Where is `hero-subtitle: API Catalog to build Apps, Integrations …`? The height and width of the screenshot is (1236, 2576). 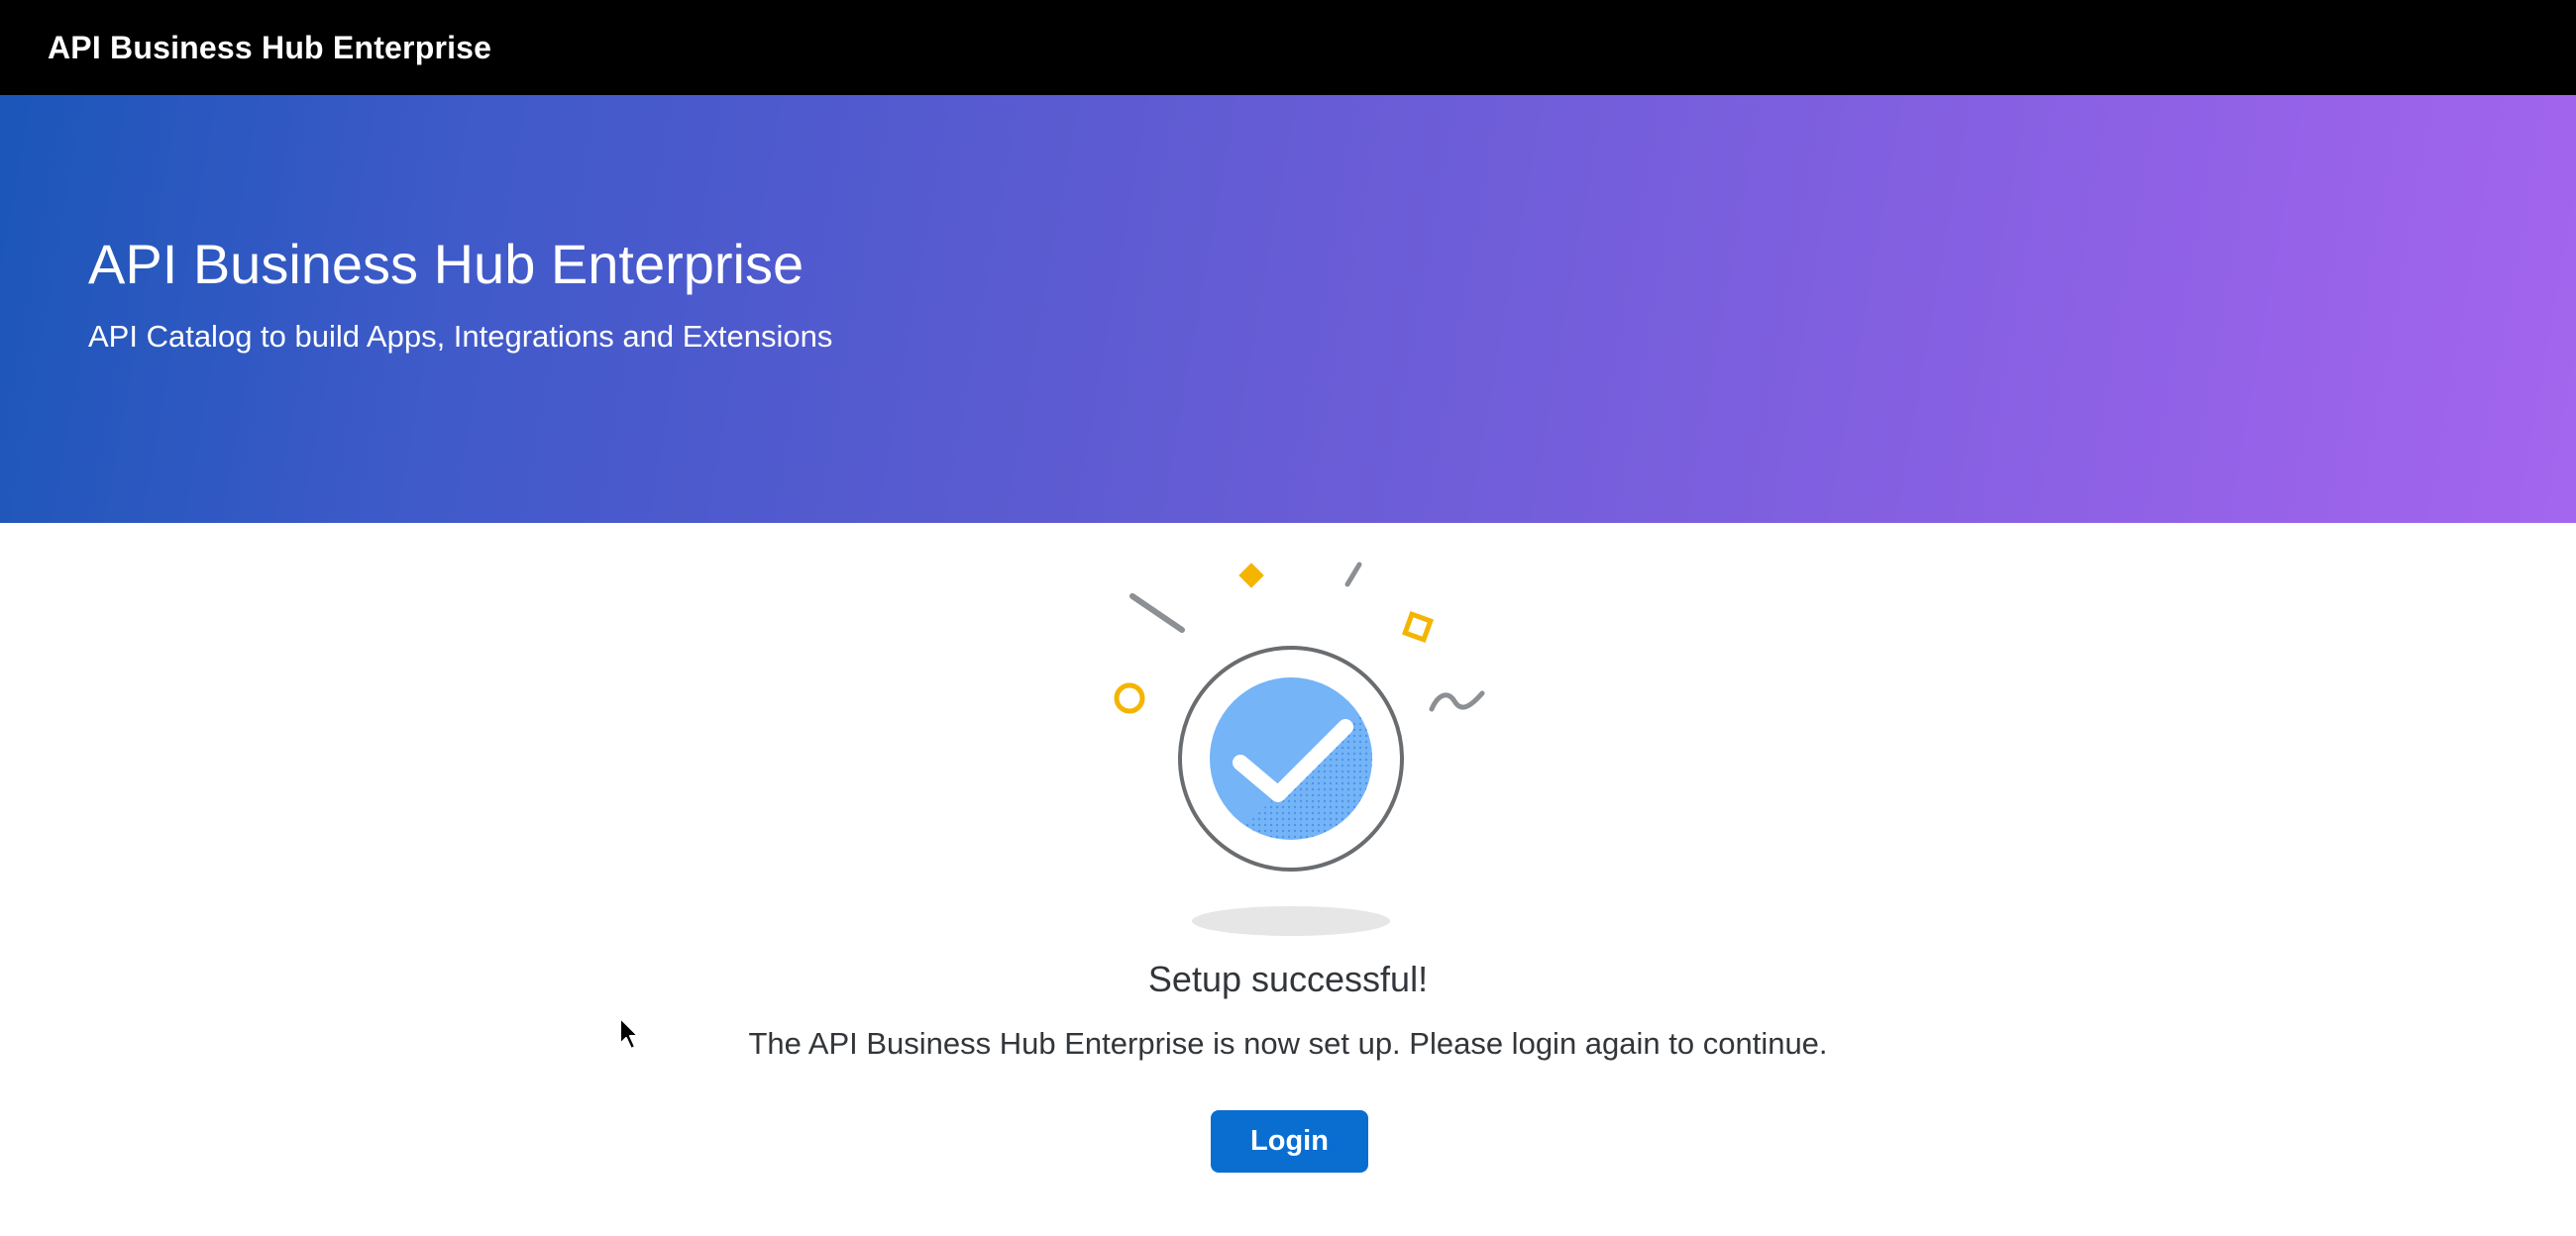
hero-subtitle: API Catalog to build Apps, Integrations … is located at coordinates (460, 336).